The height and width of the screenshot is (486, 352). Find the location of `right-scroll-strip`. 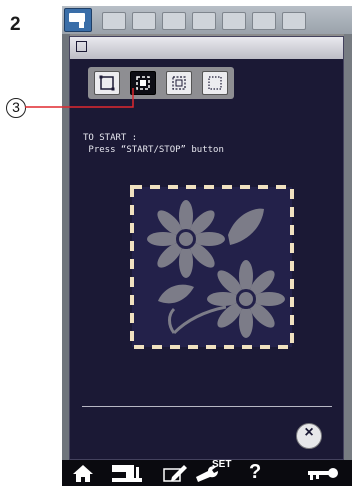

right-scroll-strip is located at coordinates (348, 247).